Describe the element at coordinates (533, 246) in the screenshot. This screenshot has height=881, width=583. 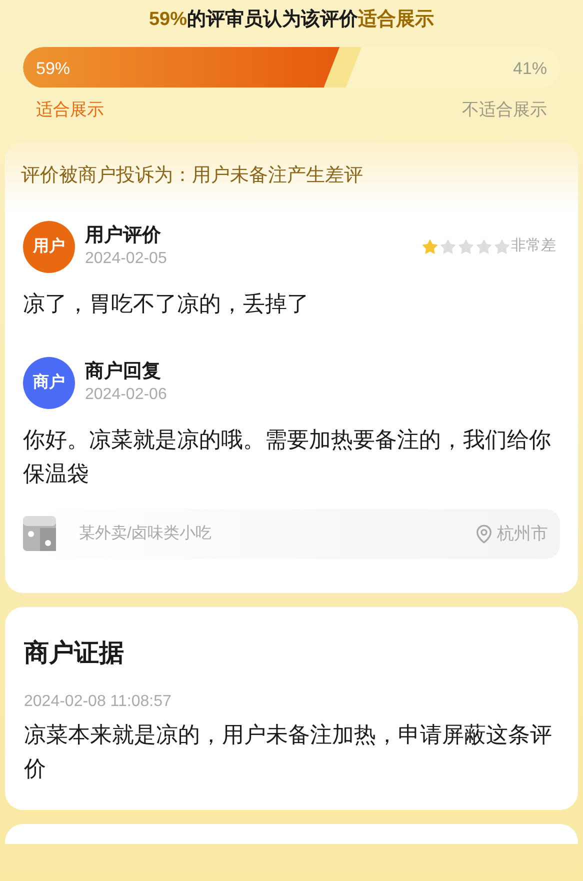
I see `rating-text: 非常差` at that location.